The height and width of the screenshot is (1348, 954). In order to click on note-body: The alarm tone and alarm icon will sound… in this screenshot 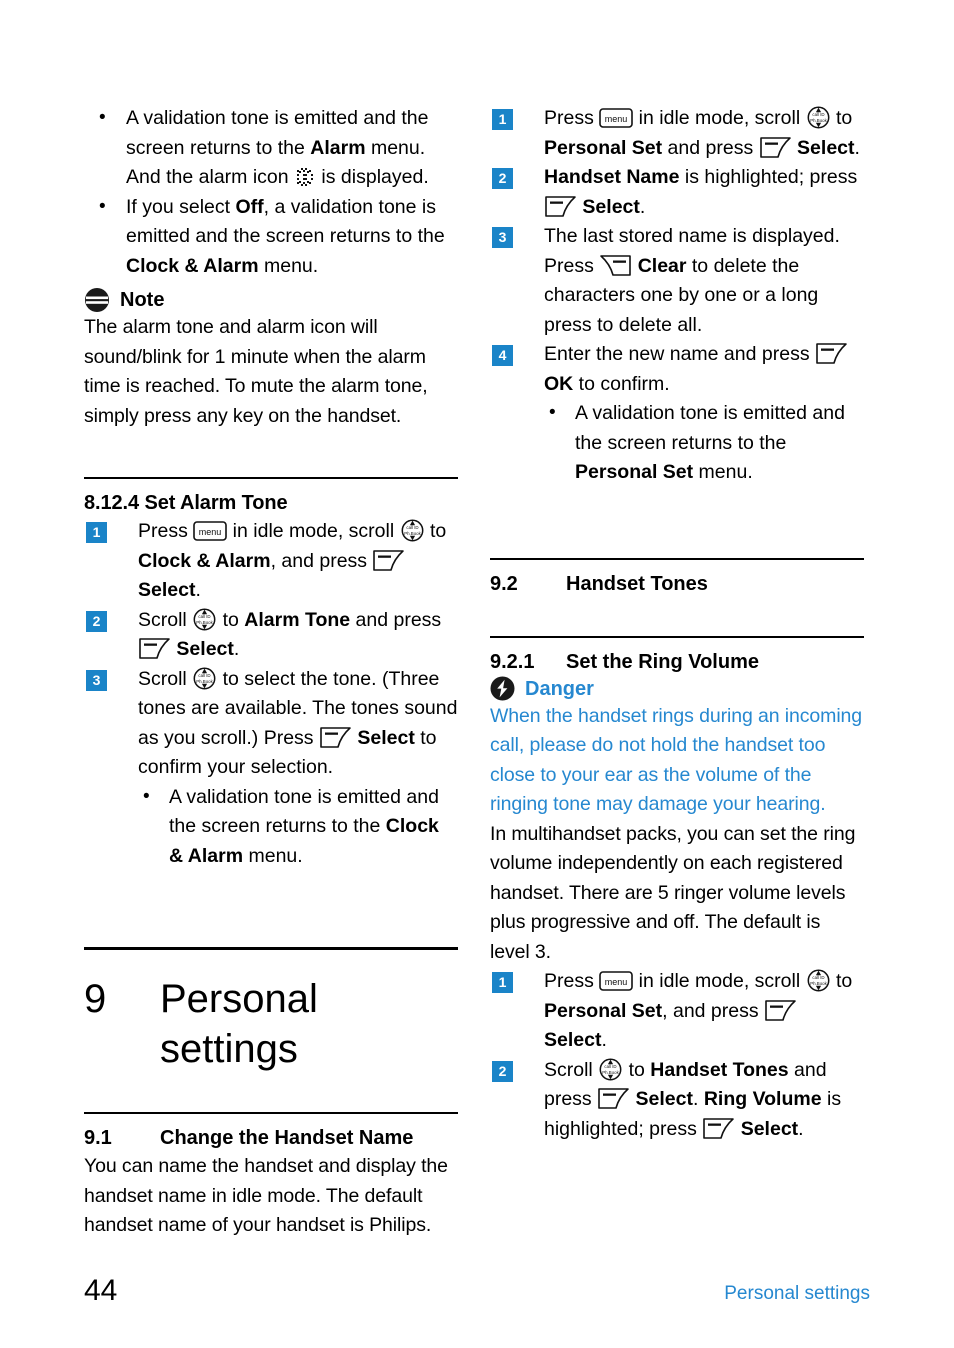, I will do `click(256, 371)`.